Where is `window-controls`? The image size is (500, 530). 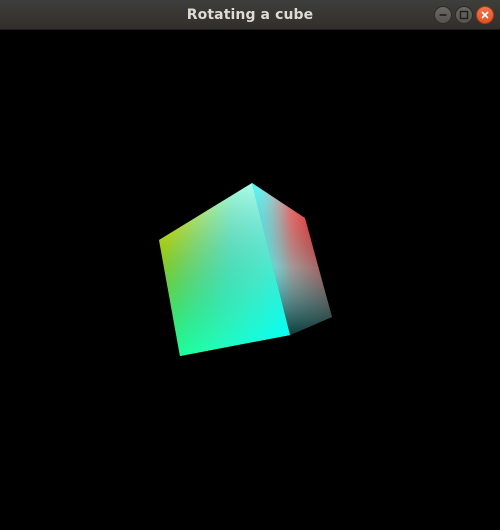 window-controls is located at coordinates (464, 15).